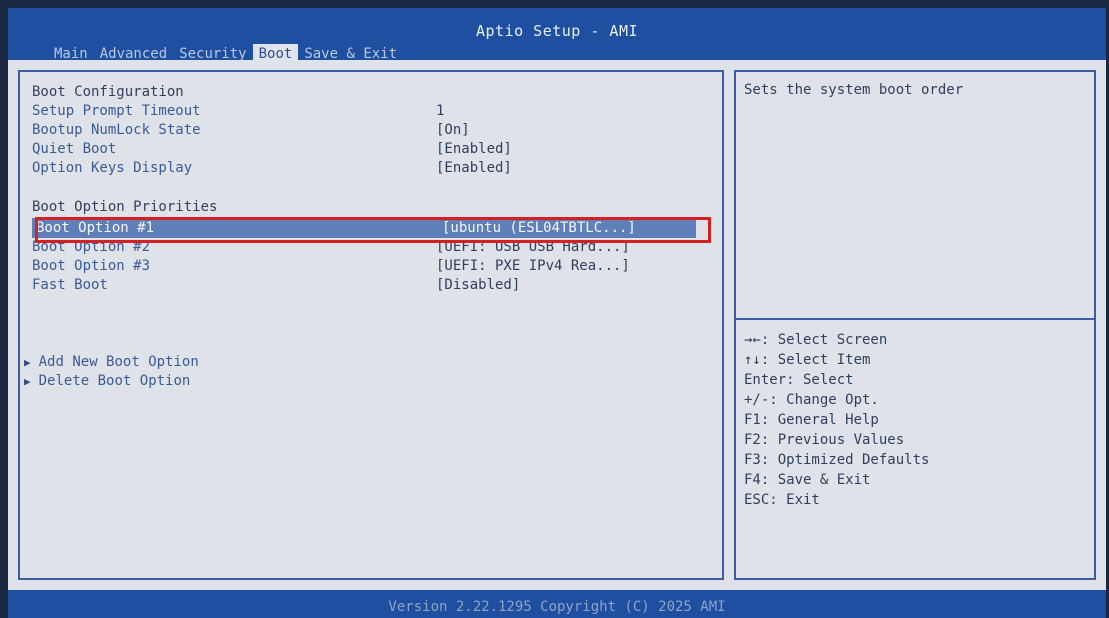 The height and width of the screenshot is (618, 1109). I want to click on setting-value: [UEFI: PXE IPv4 Rea...], so click(533, 266).